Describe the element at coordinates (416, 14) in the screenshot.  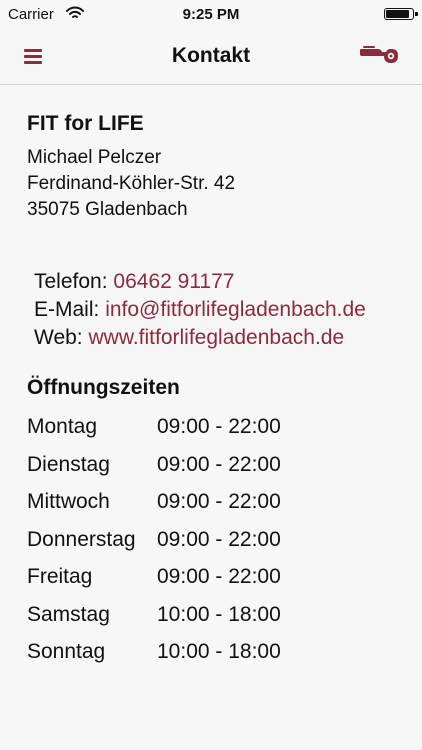
I see `battery-tip` at that location.